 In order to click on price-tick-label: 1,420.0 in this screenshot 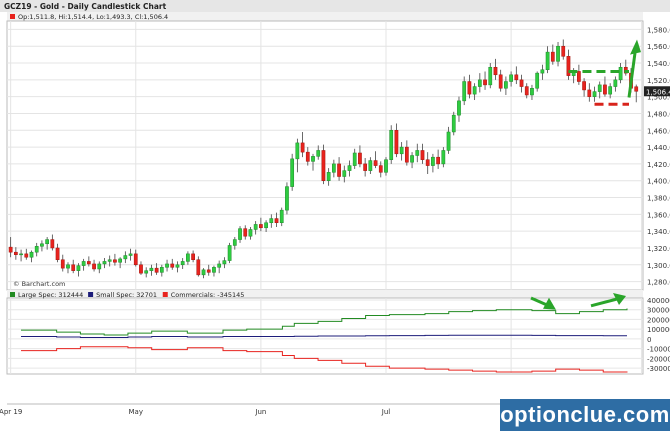, I will do `click(658, 165)`.